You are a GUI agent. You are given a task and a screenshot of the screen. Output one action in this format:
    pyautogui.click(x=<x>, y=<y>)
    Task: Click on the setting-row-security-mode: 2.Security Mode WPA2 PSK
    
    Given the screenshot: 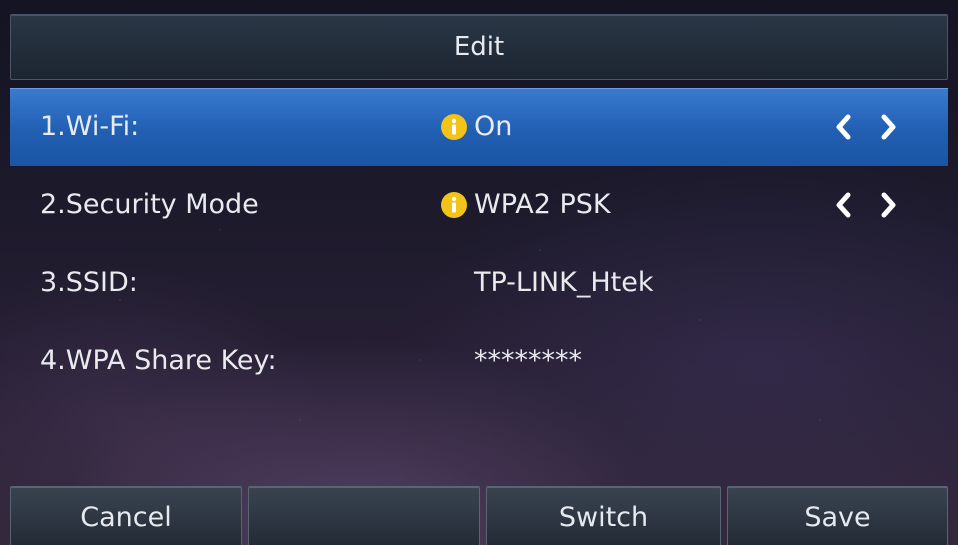 What is the action you would take?
    pyautogui.click(x=479, y=205)
    